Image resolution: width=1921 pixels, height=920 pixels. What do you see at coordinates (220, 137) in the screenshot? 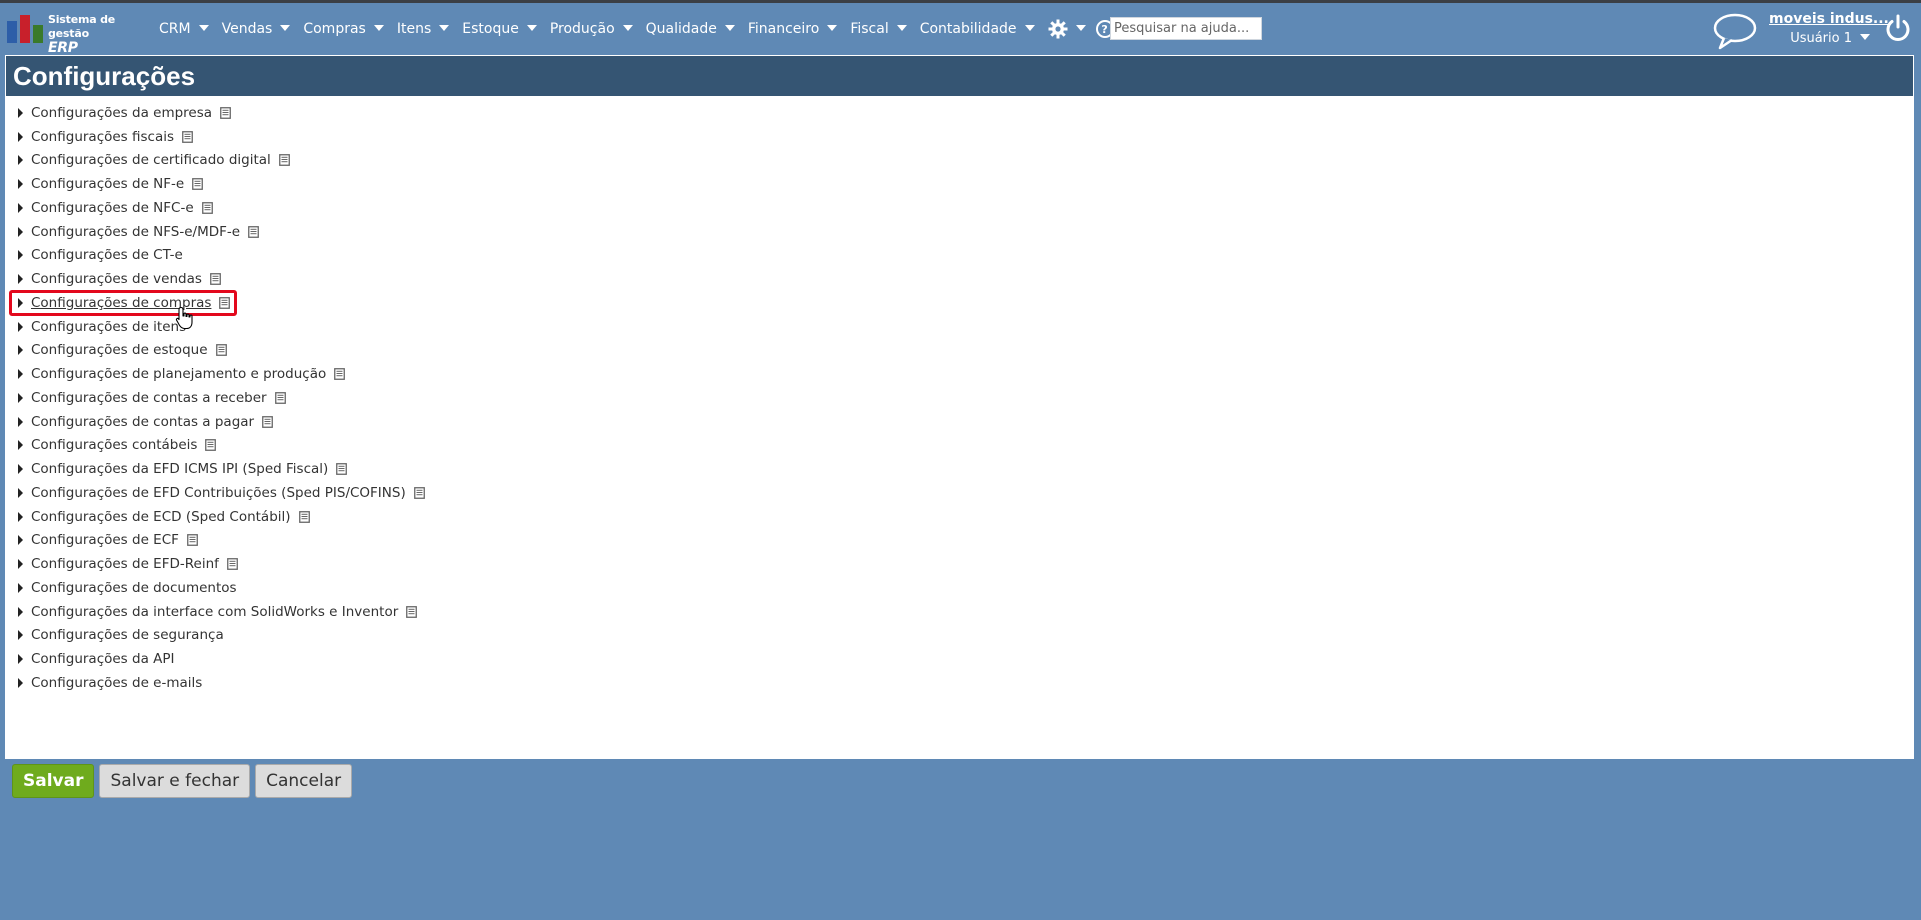
I see `config-item: Configurações fiscais` at bounding box center [220, 137].